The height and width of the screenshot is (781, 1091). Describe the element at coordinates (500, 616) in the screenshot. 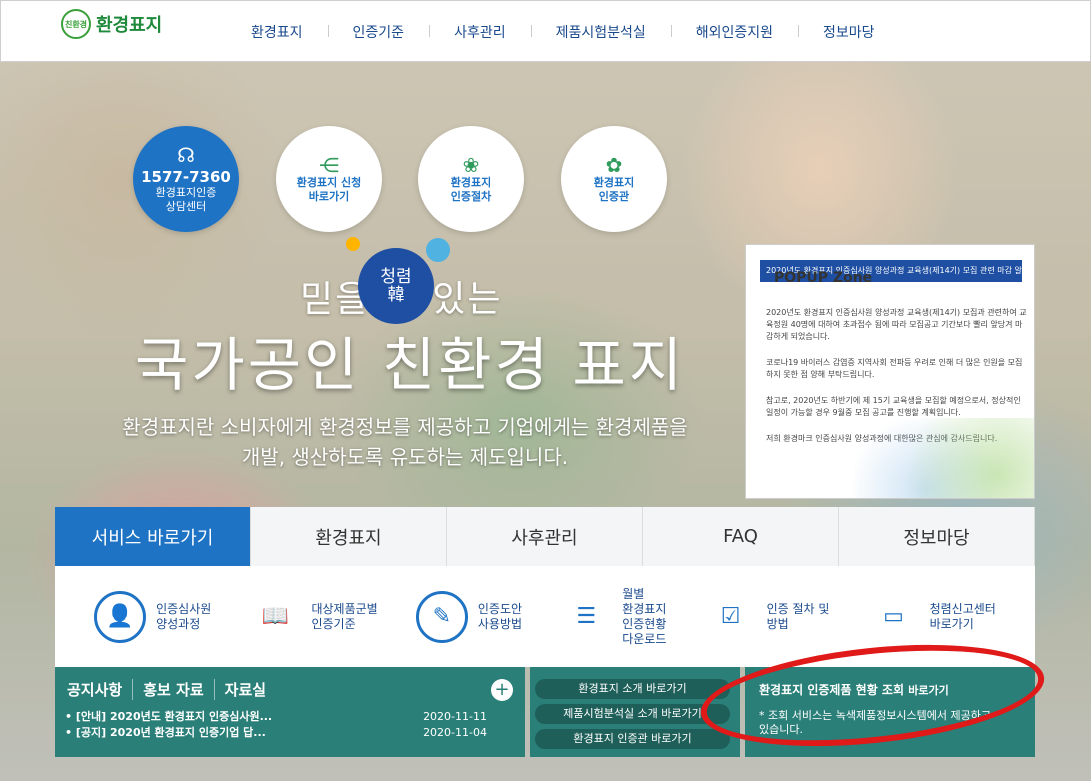

I see `service-label: 인증도안 사용방법` at that location.